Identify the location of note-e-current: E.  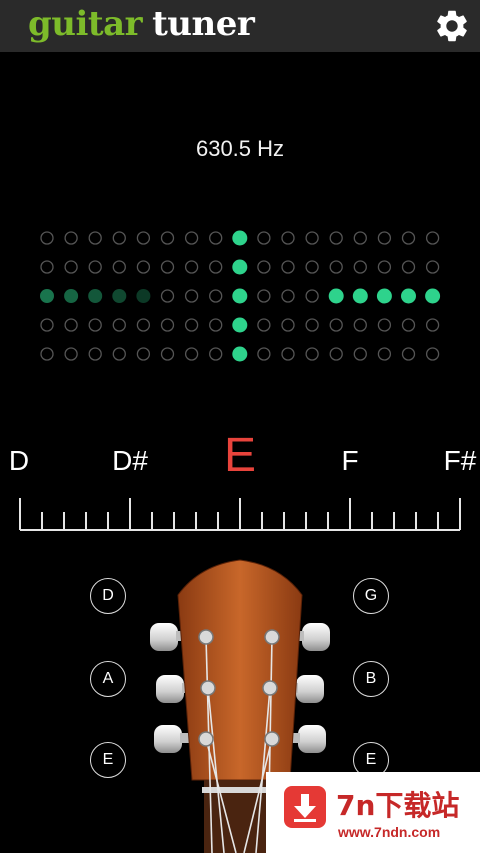
(240, 455).